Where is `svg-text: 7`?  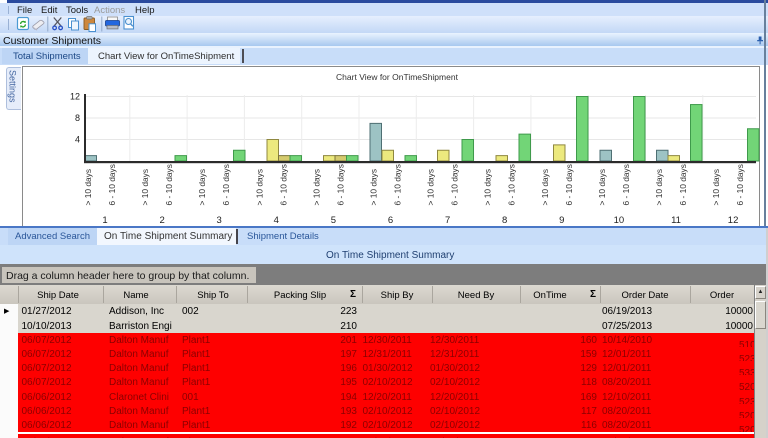 svg-text: 7 is located at coordinates (447, 220).